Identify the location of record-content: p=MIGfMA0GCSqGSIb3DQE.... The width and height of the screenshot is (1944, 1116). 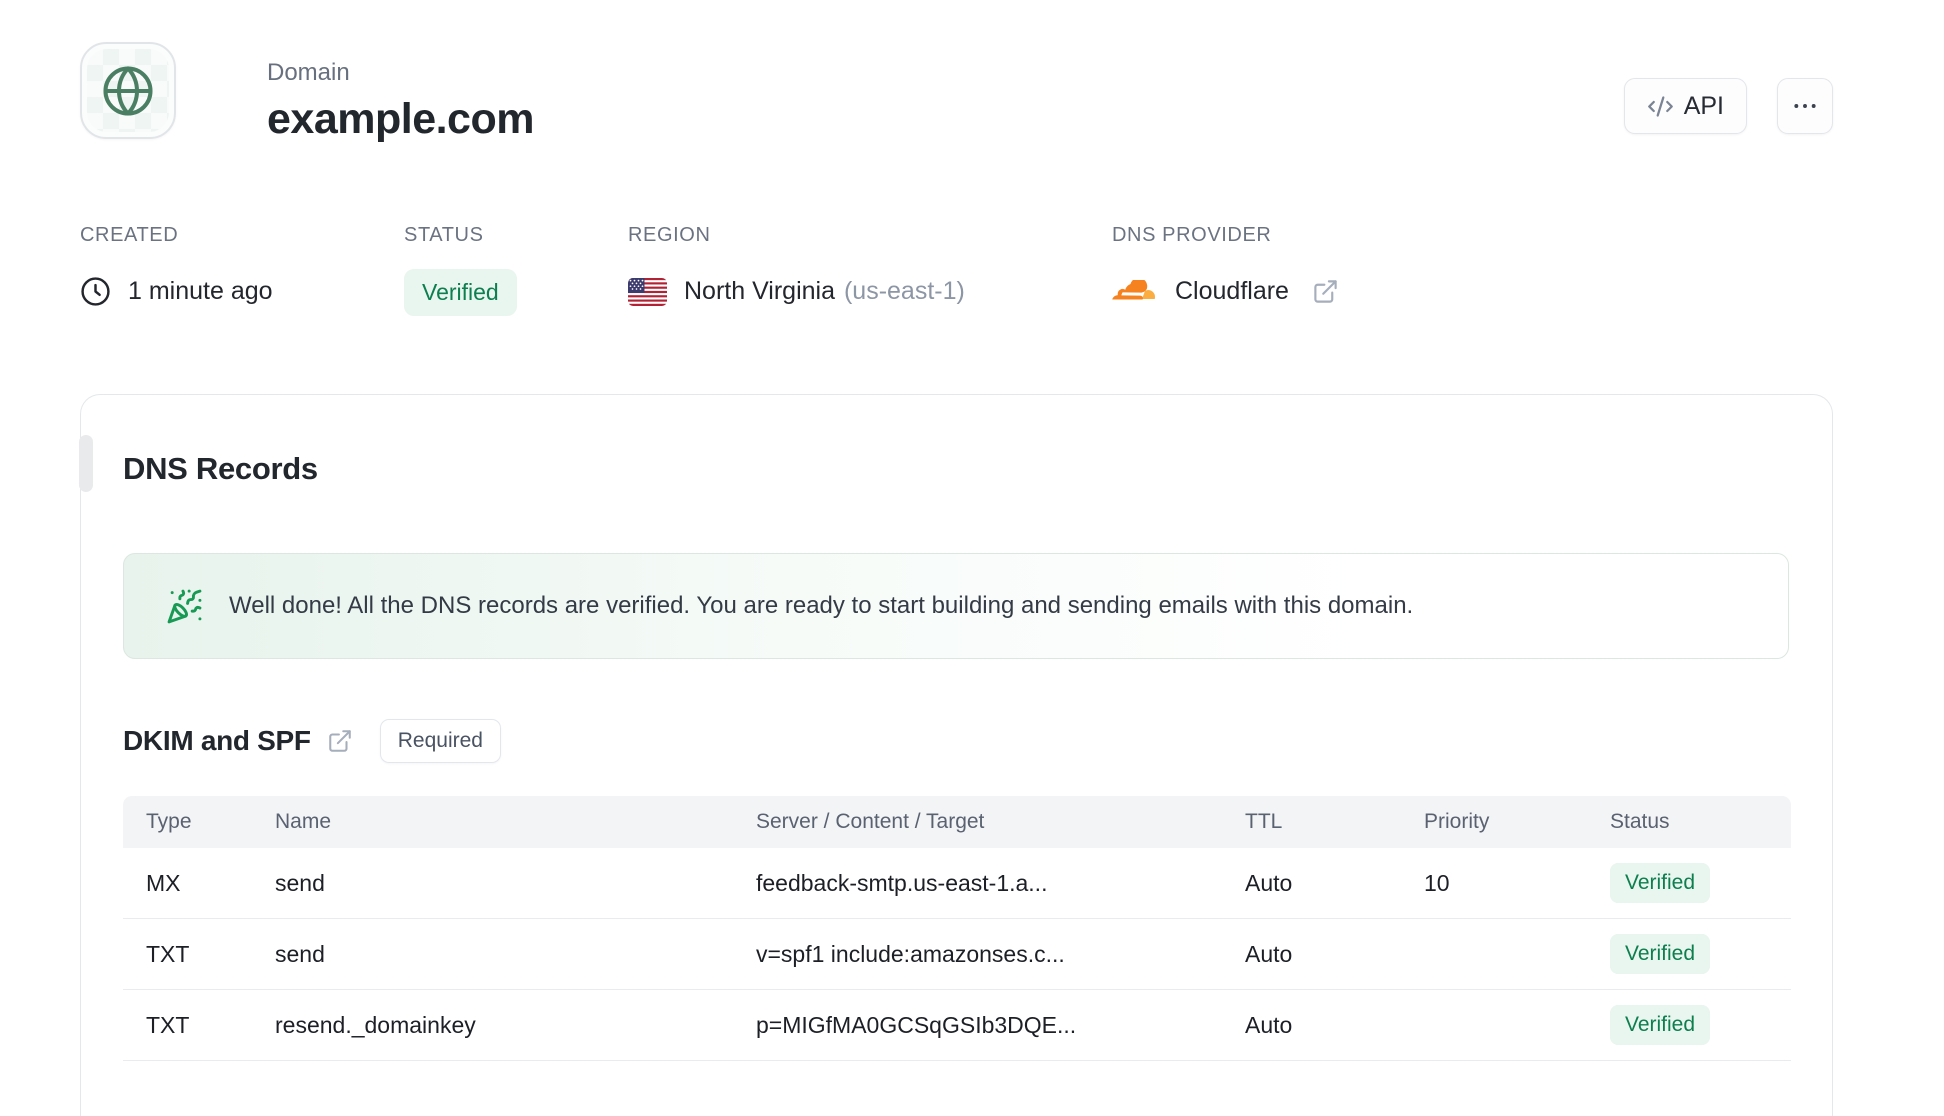
(916, 1024).